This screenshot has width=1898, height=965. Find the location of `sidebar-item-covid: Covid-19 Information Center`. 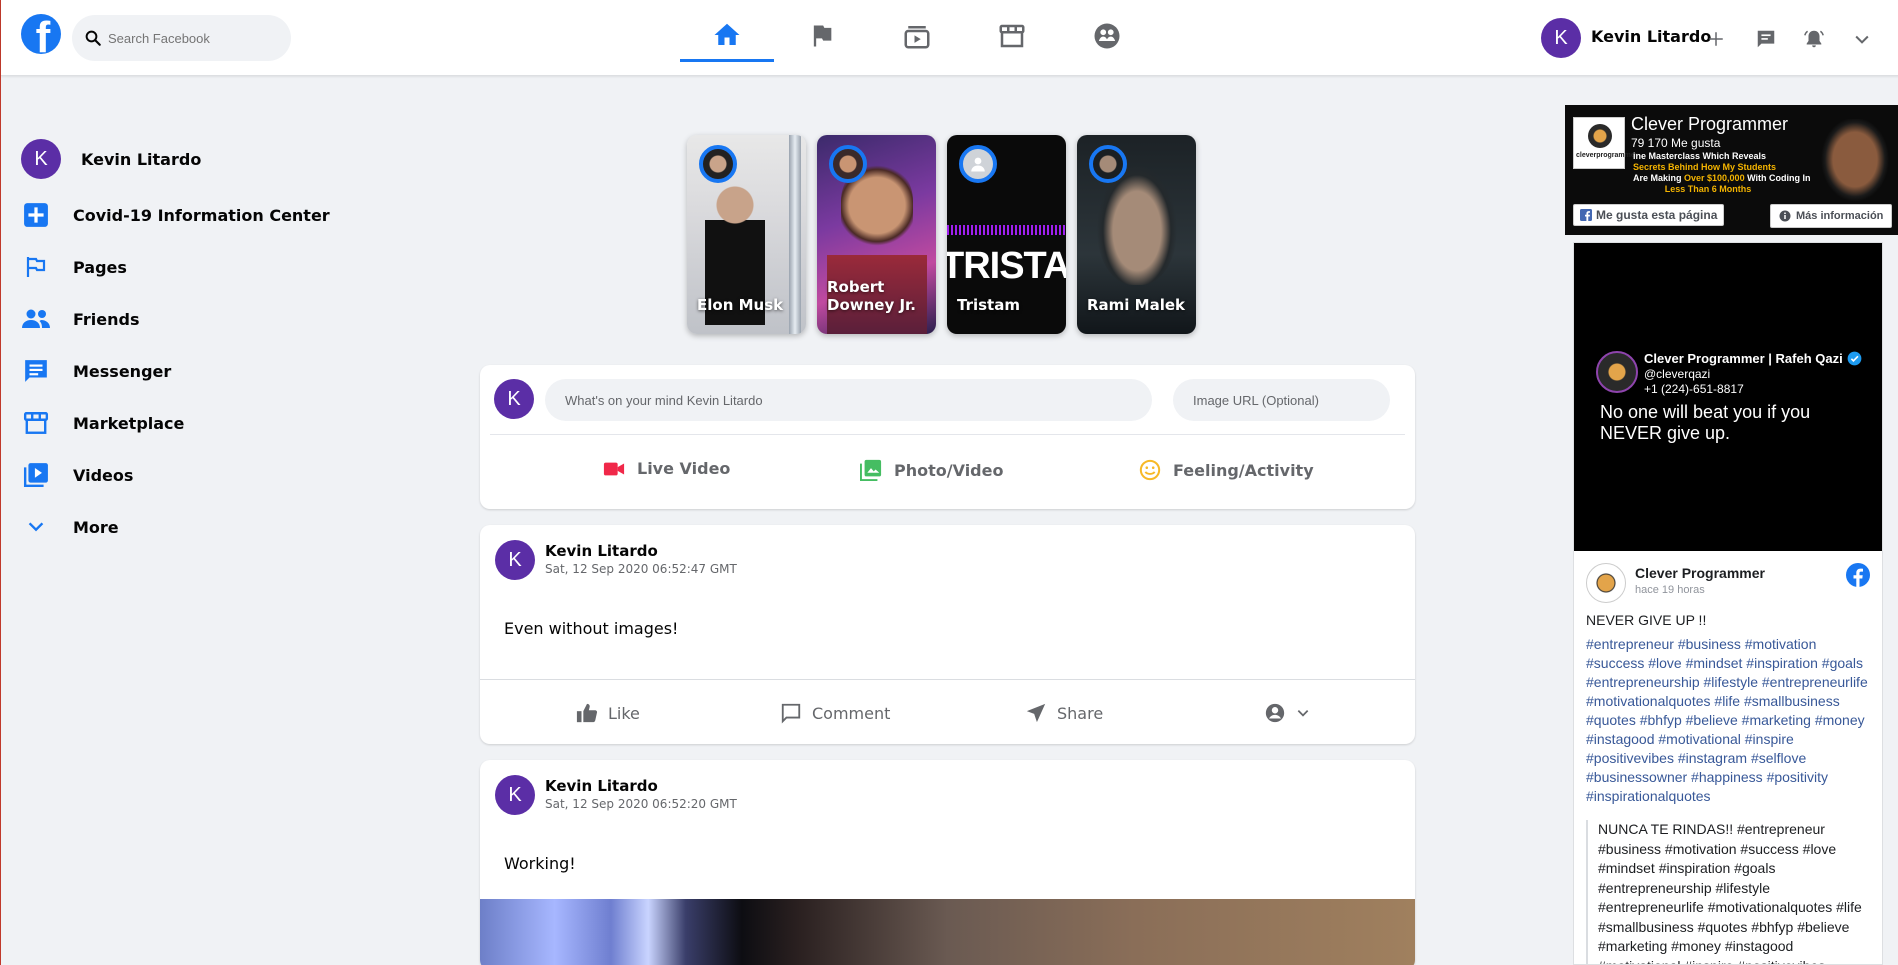

sidebar-item-covid: Covid-19 Information Center is located at coordinates (175, 215).